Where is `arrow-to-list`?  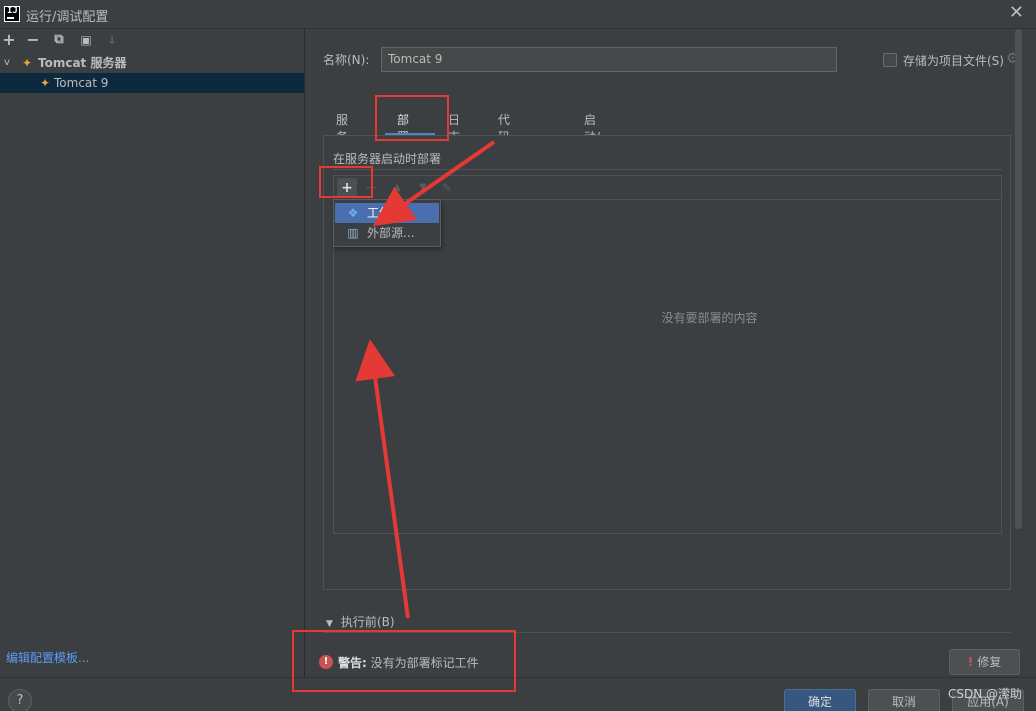 arrow-to-list is located at coordinates (382, 479).